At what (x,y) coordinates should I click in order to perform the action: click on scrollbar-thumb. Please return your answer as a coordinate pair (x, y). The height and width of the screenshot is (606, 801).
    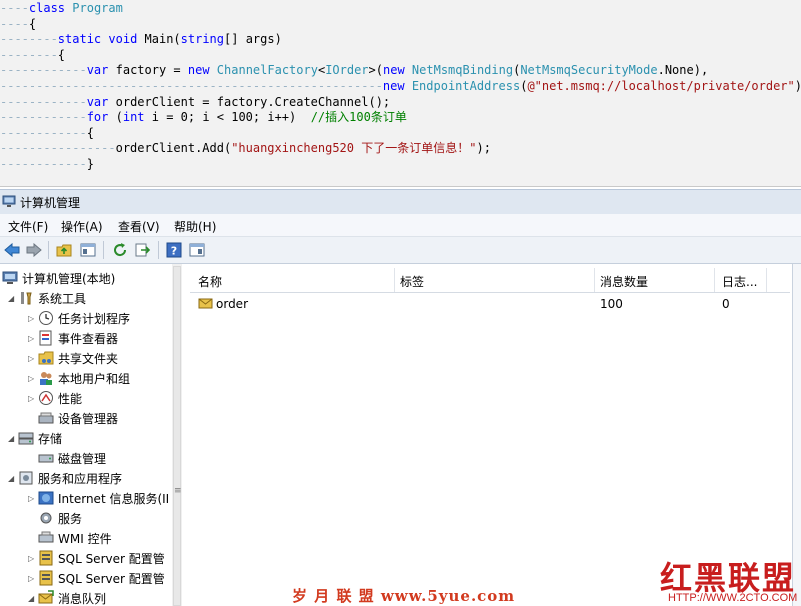
    Looking at the image, I should click on (177, 436).